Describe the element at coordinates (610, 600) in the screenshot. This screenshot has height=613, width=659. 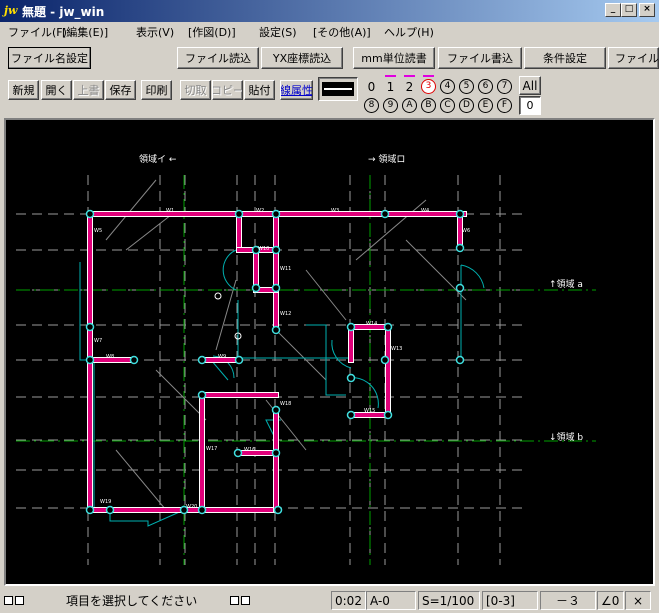
I see `angle-display: ∠0` at that location.